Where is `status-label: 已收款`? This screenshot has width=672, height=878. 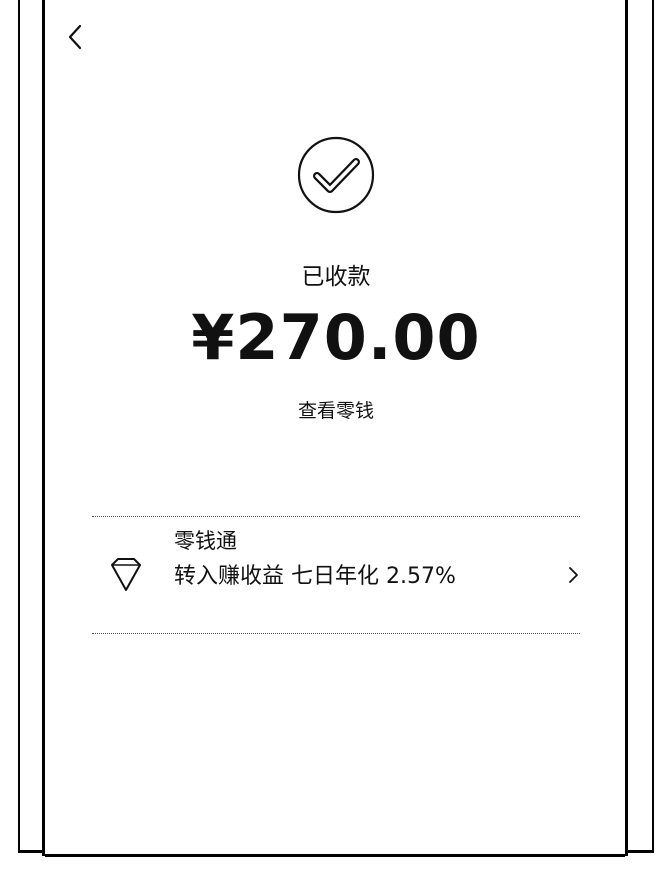
status-label: 已收款 is located at coordinates (336, 277).